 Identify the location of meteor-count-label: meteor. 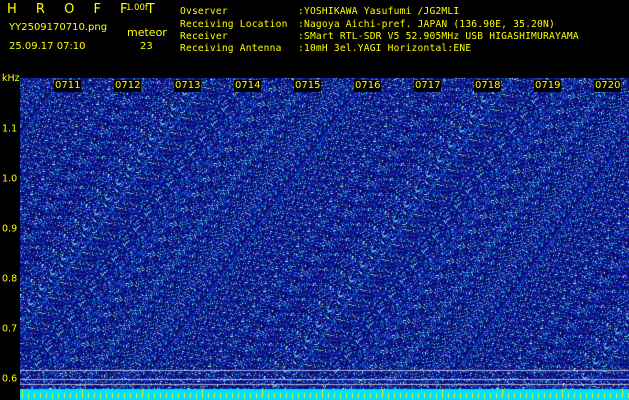
(147, 32).